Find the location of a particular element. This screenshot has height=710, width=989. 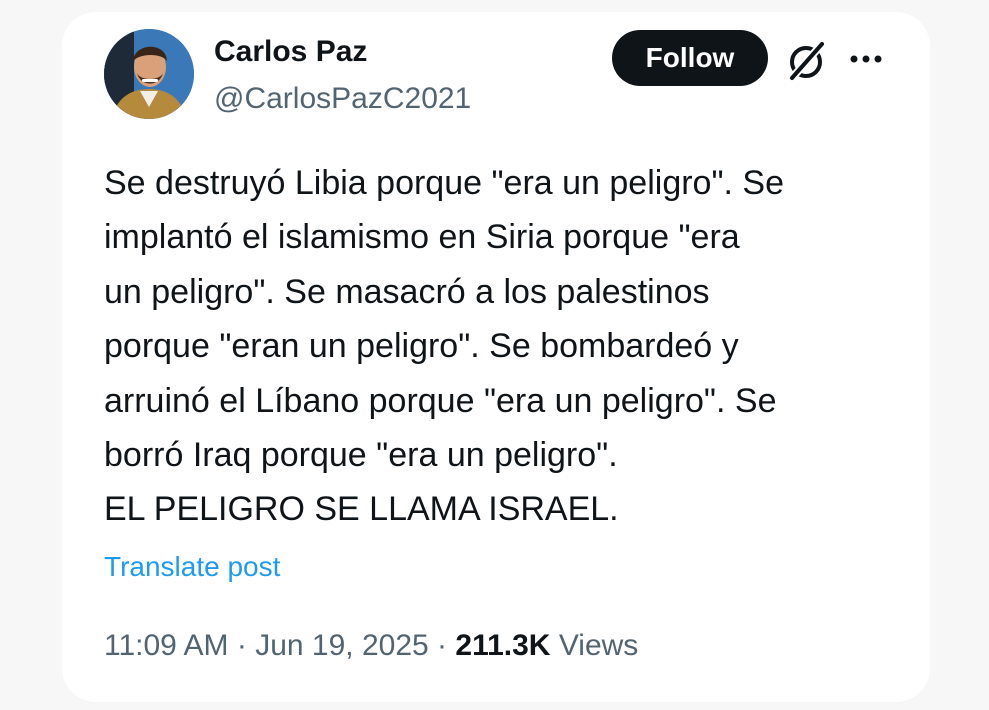

avatar-photo is located at coordinates (149, 74).